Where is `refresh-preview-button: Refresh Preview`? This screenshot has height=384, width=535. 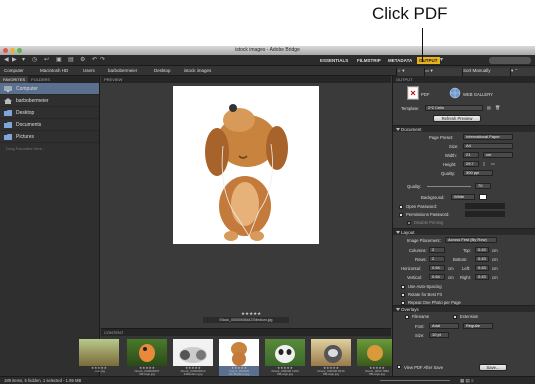
refresh-preview-button: Refresh Preview is located at coordinates (457, 118).